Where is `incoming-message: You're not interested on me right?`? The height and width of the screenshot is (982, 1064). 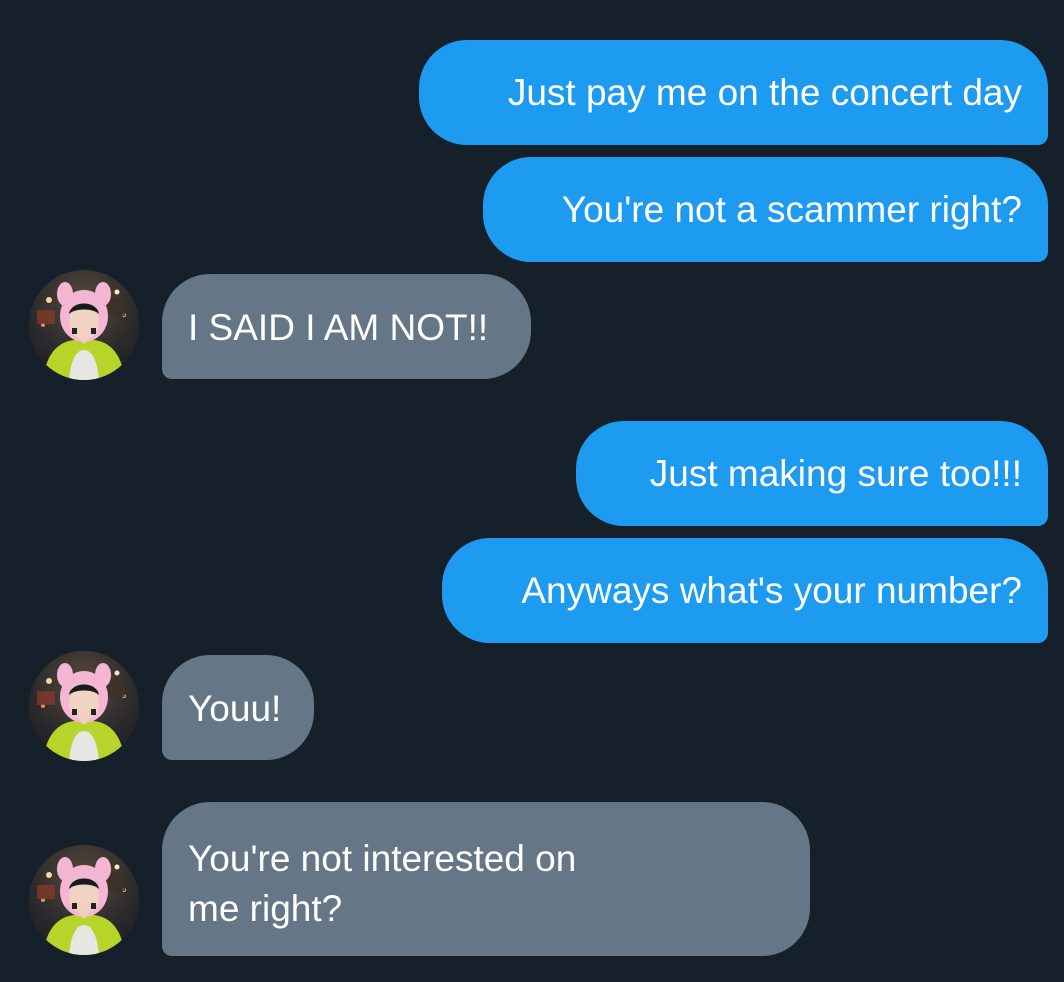
incoming-message: You're not interested on me right? is located at coordinates (486, 879).